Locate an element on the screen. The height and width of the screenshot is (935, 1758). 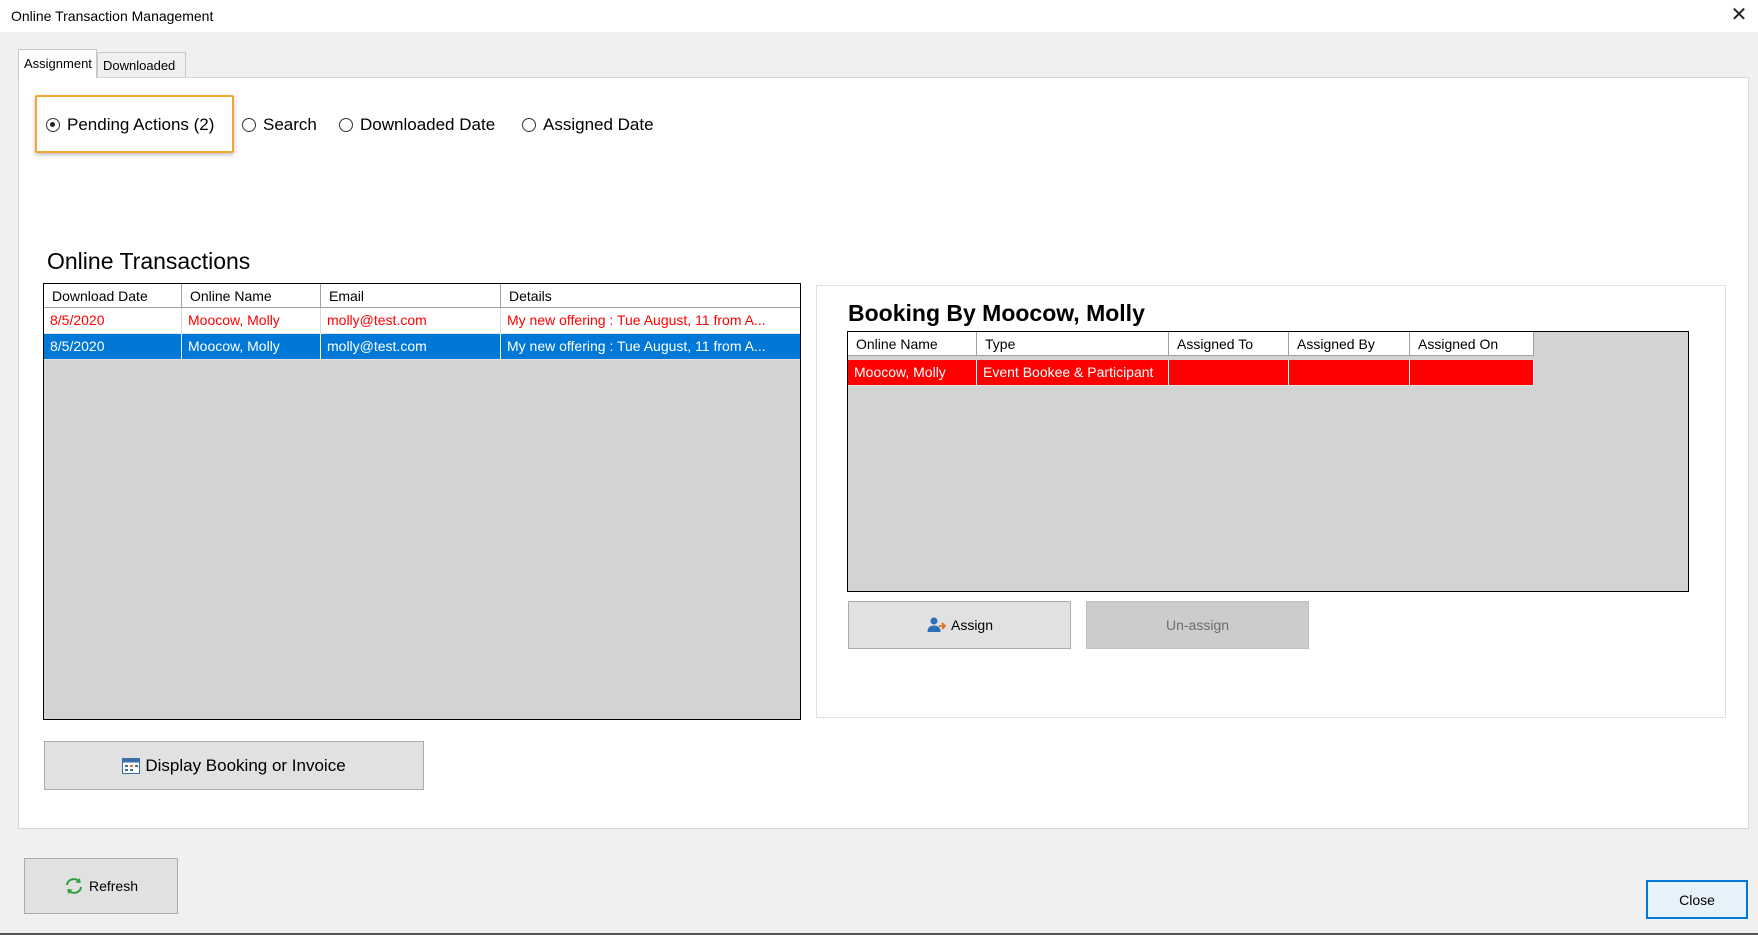
refresh-arrows-icon is located at coordinates (74, 886).